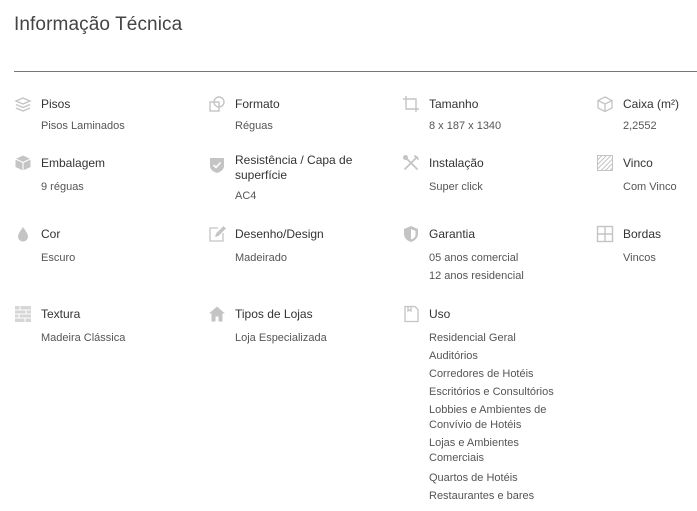 Image resolution: width=697 pixels, height=511 pixels. What do you see at coordinates (355, 71) in the screenshot?
I see `title-divider` at bounding box center [355, 71].